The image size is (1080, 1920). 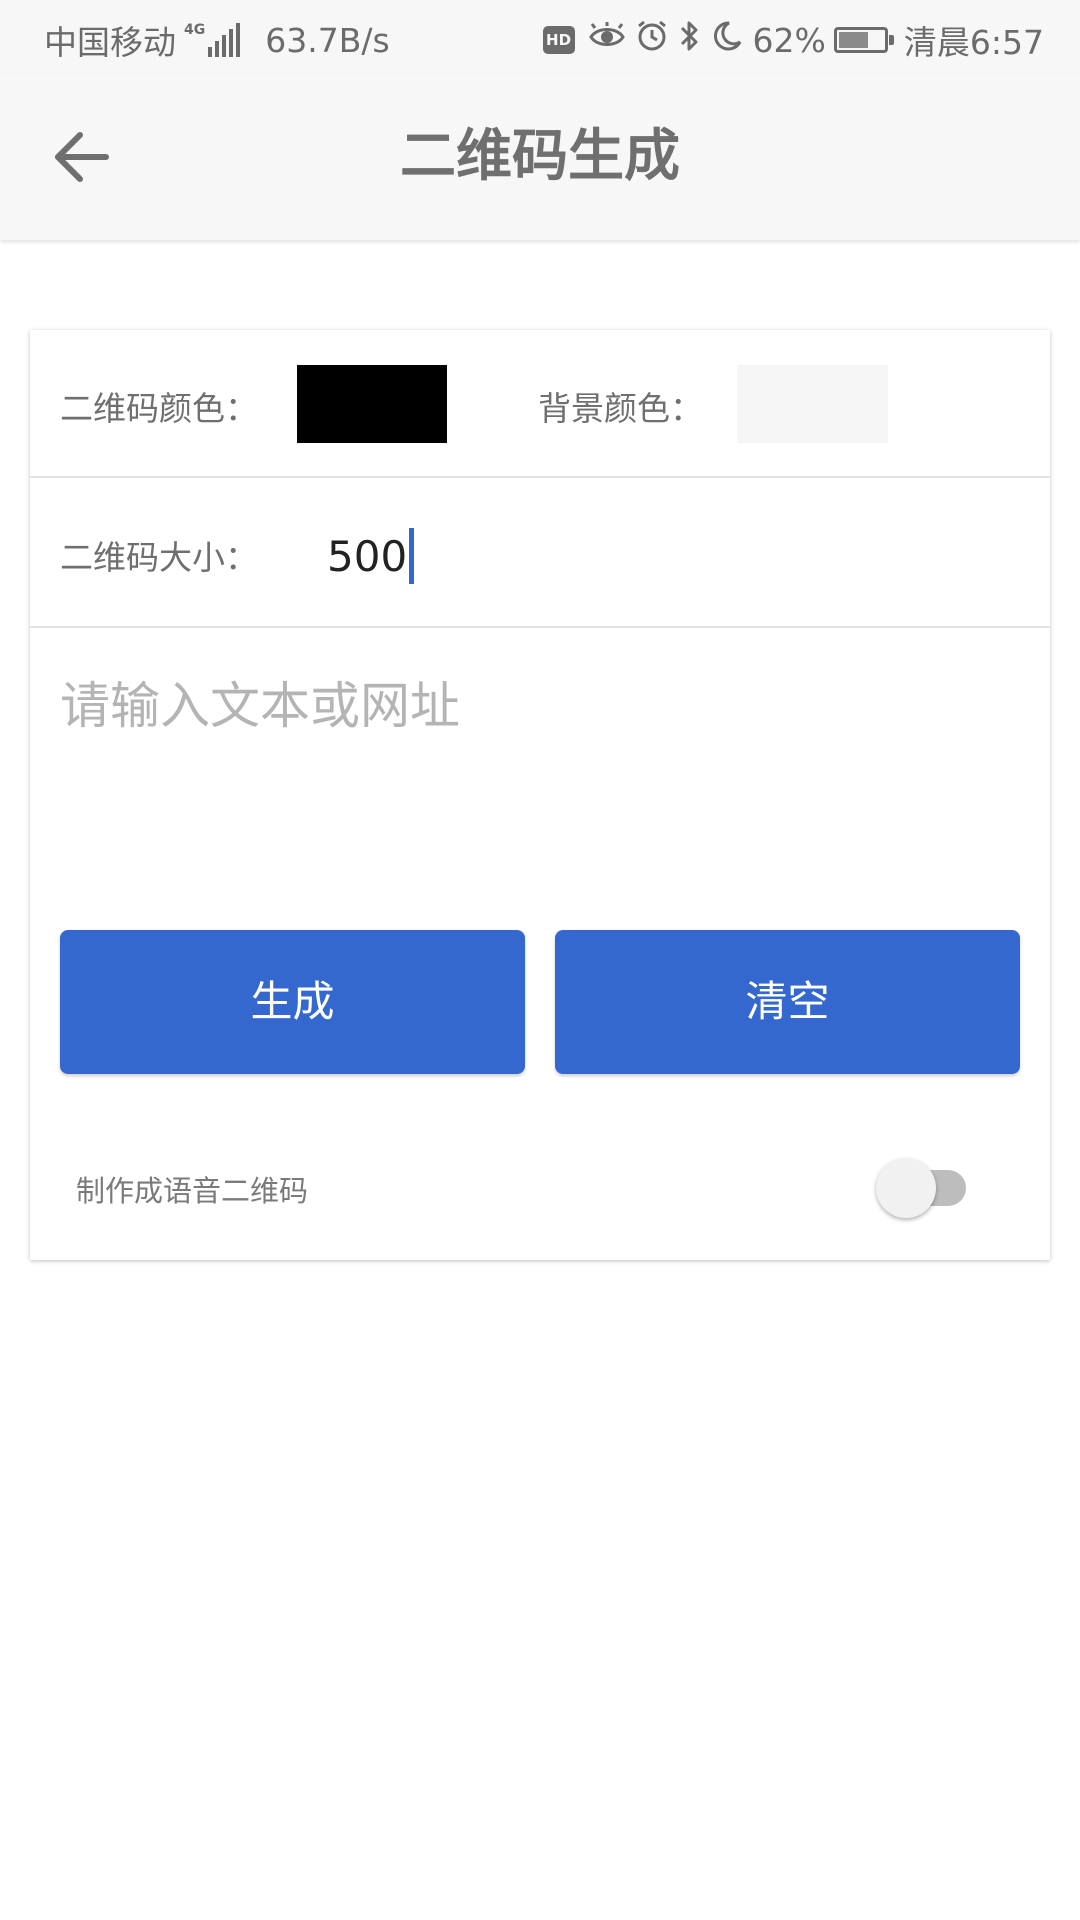 I want to click on qr-color-label: 二维码颜色：, so click(x=159, y=408).